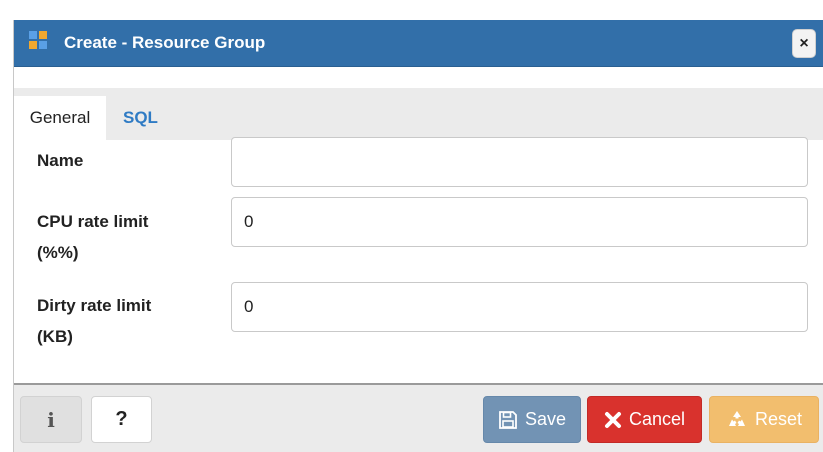  I want to click on floppy-disk-icon, so click(508, 419).